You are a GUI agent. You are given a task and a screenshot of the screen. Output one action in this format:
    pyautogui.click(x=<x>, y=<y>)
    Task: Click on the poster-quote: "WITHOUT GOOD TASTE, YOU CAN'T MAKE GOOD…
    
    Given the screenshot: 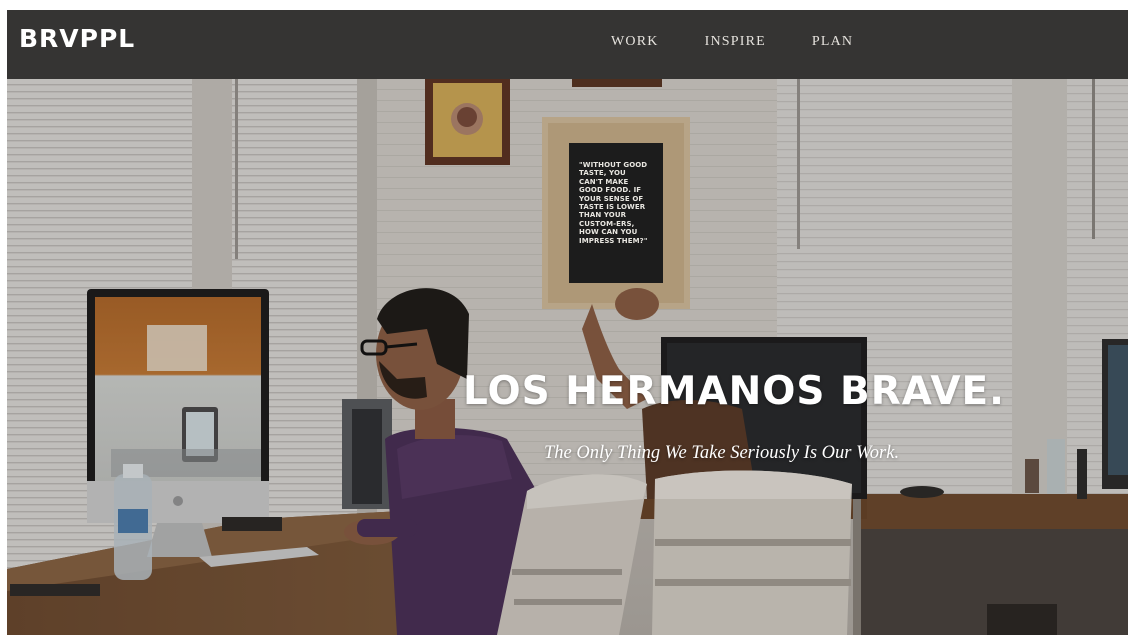 What is the action you would take?
    pyautogui.click(x=613, y=203)
    